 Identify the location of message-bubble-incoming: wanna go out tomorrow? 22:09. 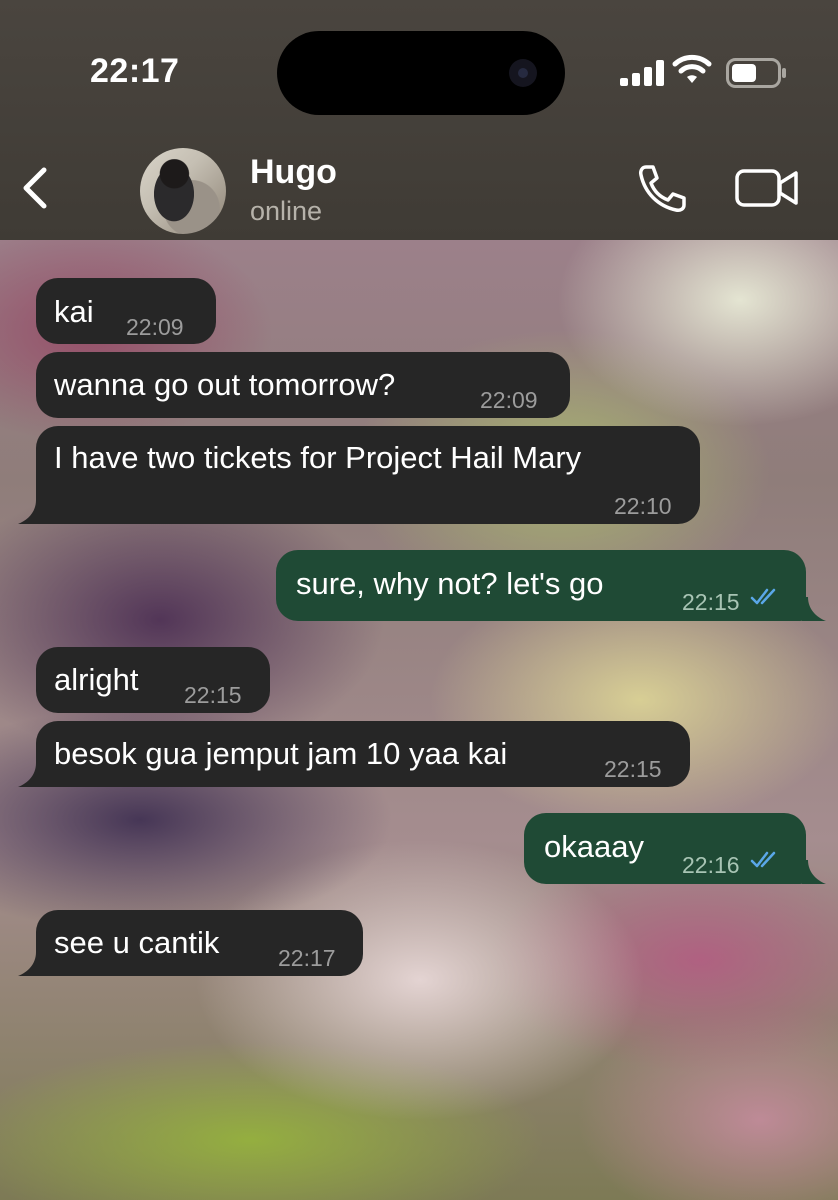
(303, 385).